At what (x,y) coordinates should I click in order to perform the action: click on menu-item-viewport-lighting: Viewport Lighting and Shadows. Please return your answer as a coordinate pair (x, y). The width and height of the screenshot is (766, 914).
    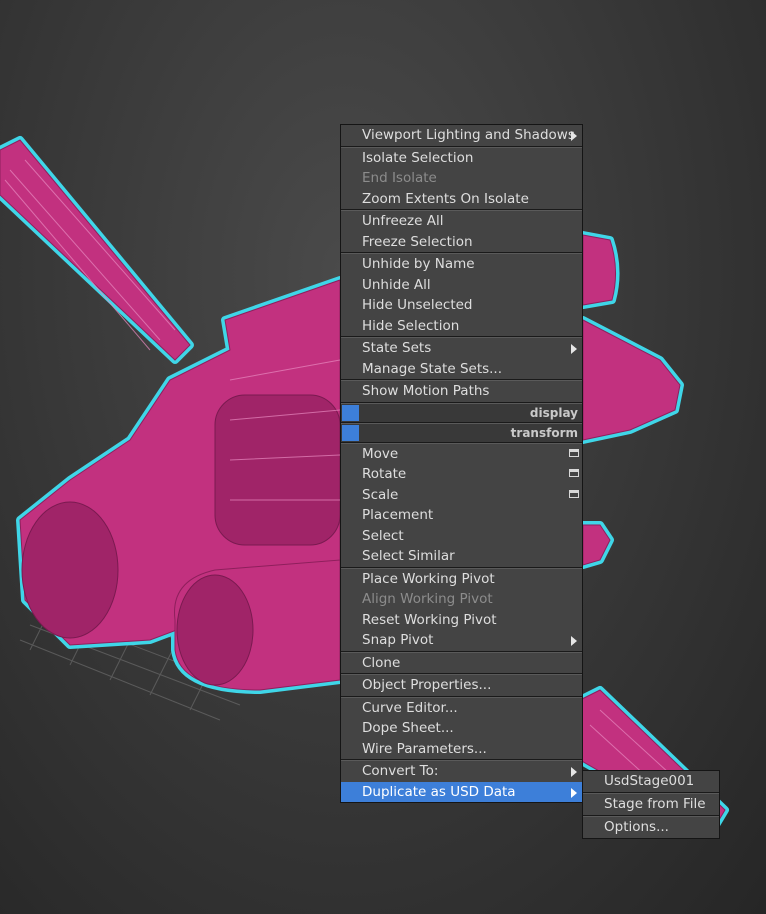
    Looking at the image, I should click on (461, 135).